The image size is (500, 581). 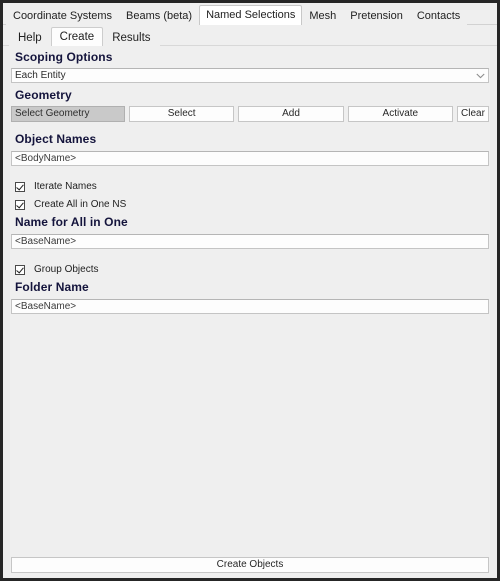 What do you see at coordinates (66, 269) in the screenshot?
I see `group-objects-label: Group Objects` at bounding box center [66, 269].